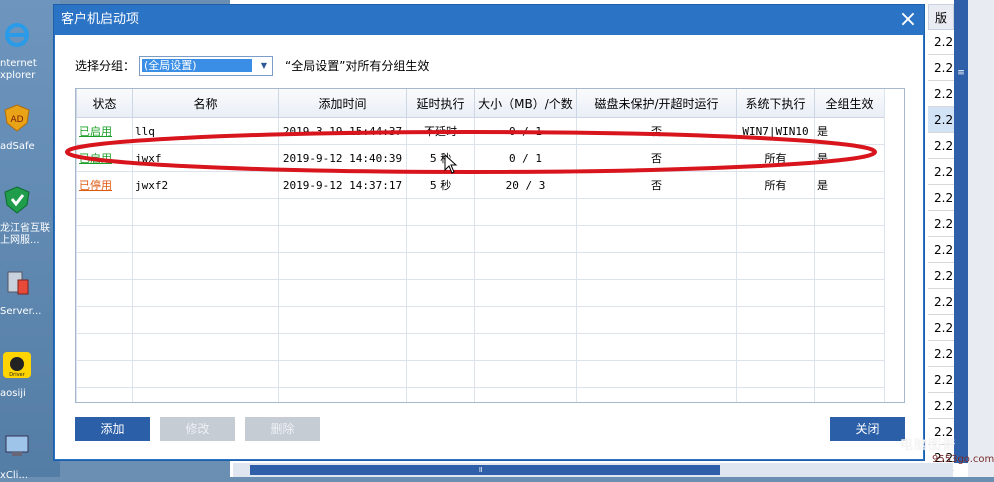 This screenshot has width=994, height=482. I want to click on global-cell: 是, so click(849, 131).